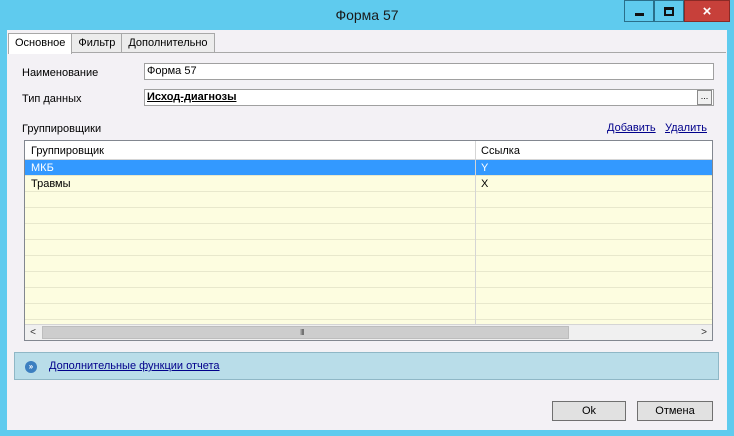  What do you see at coordinates (485, 168) in the screenshot?
I see `cell-ref: Y` at bounding box center [485, 168].